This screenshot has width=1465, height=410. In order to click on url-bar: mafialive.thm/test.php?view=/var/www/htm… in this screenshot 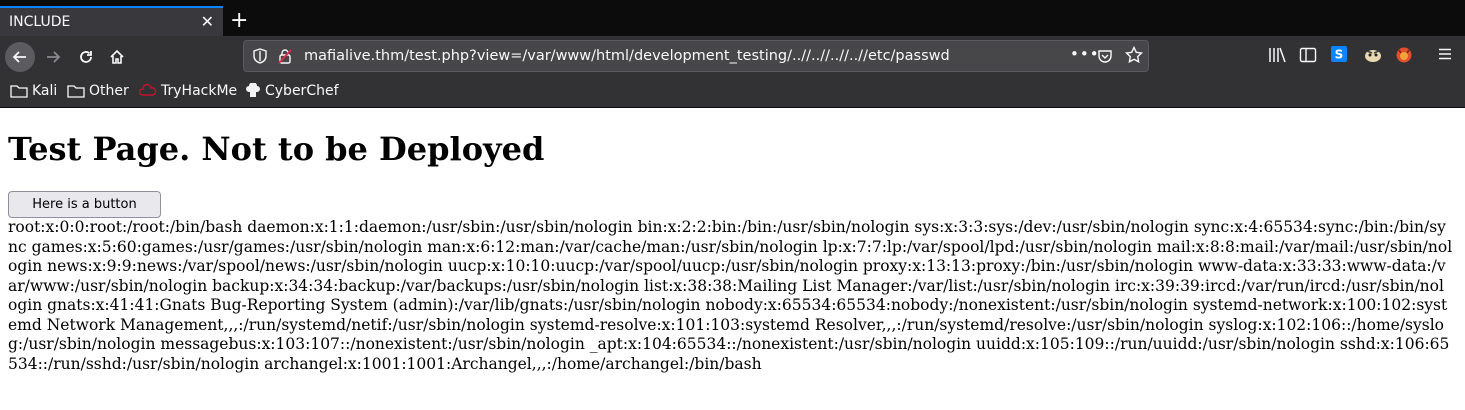, I will do `click(696, 56)`.